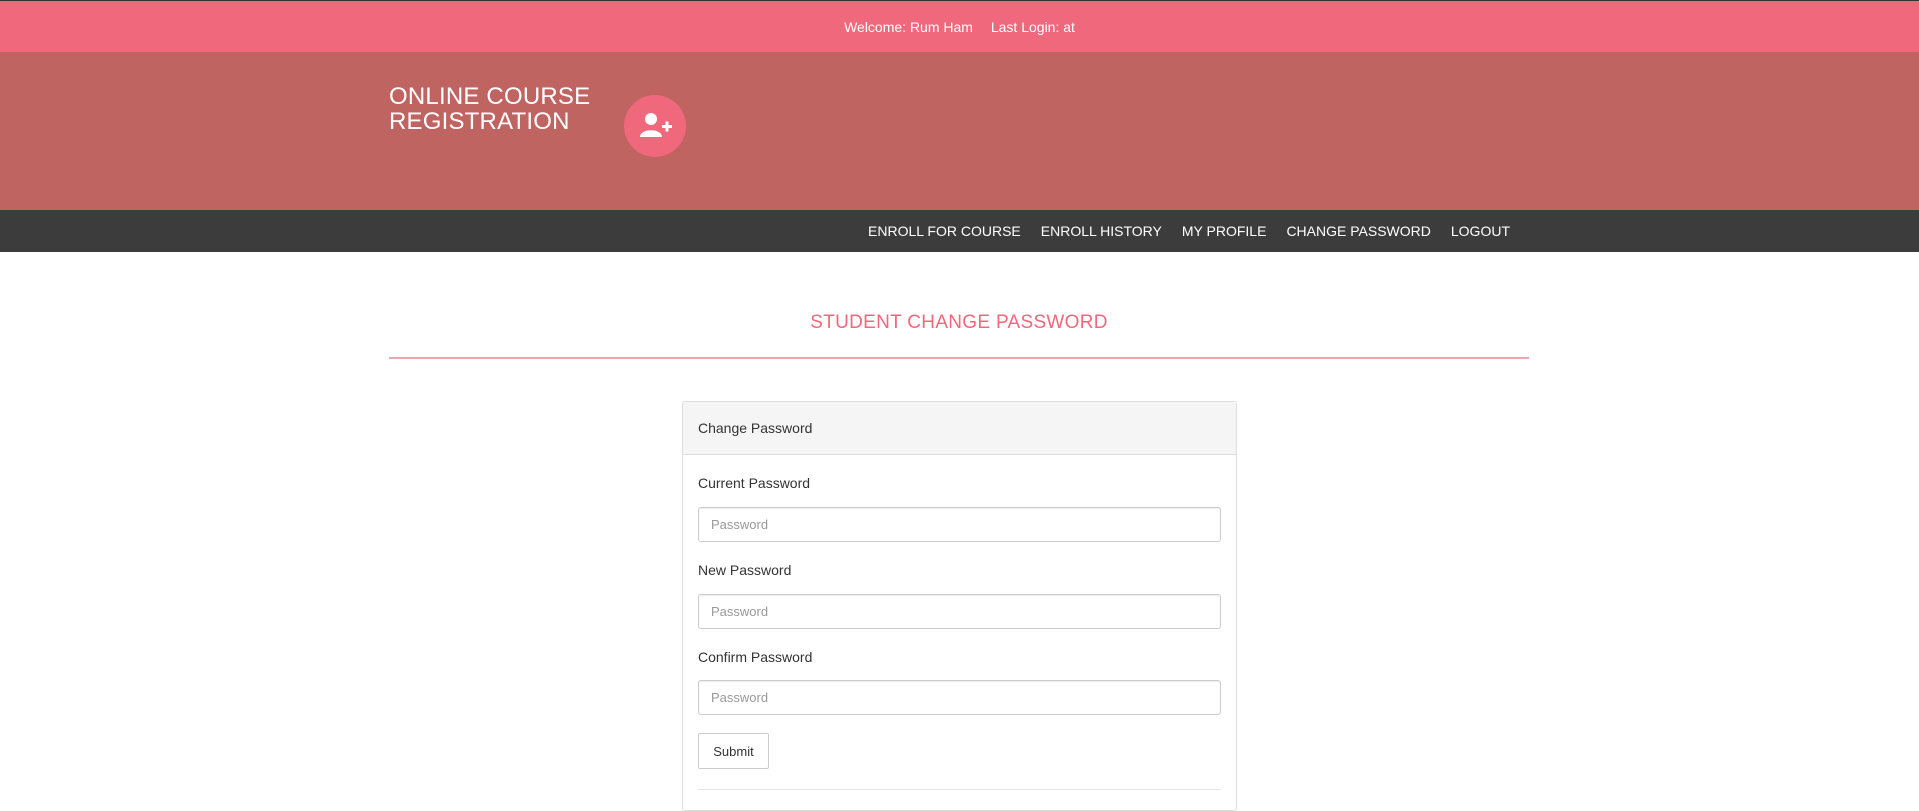 Image resolution: width=1919 pixels, height=811 pixels. Describe the element at coordinates (959, 322) in the screenshot. I see `page-title: Student Change Password` at that location.